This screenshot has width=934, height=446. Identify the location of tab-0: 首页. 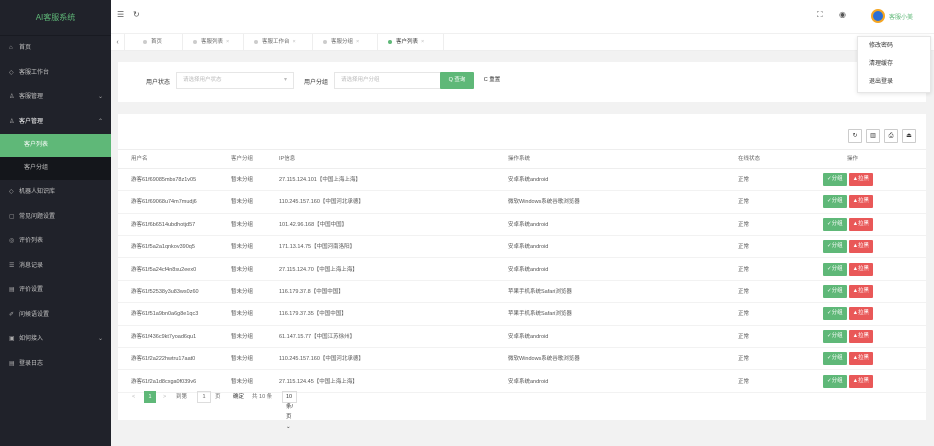
(158, 42).